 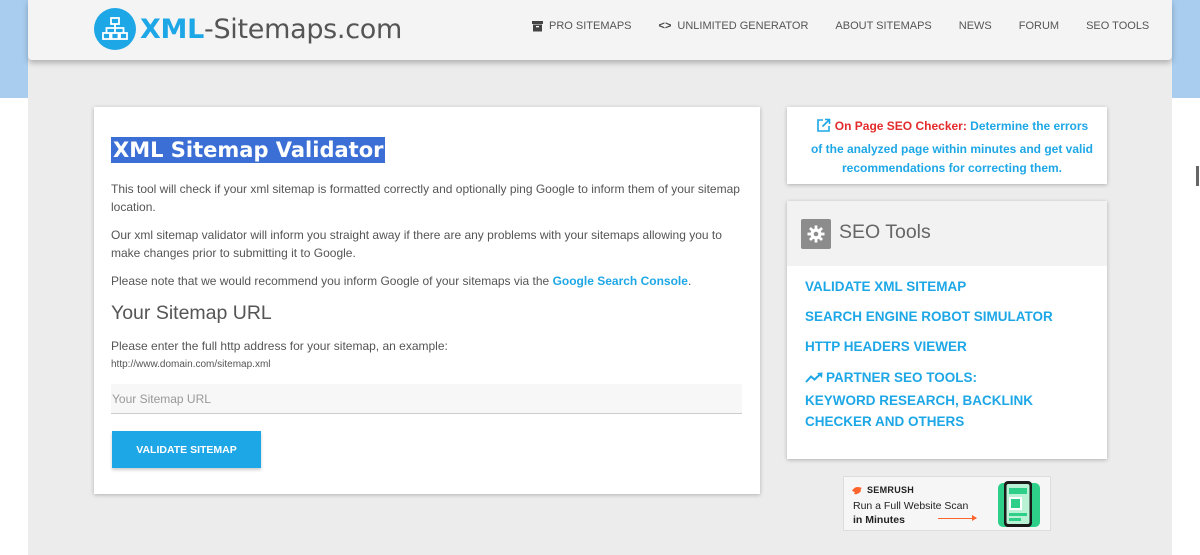 What do you see at coordinates (814, 379) in the screenshot?
I see `trending-up-icon` at bounding box center [814, 379].